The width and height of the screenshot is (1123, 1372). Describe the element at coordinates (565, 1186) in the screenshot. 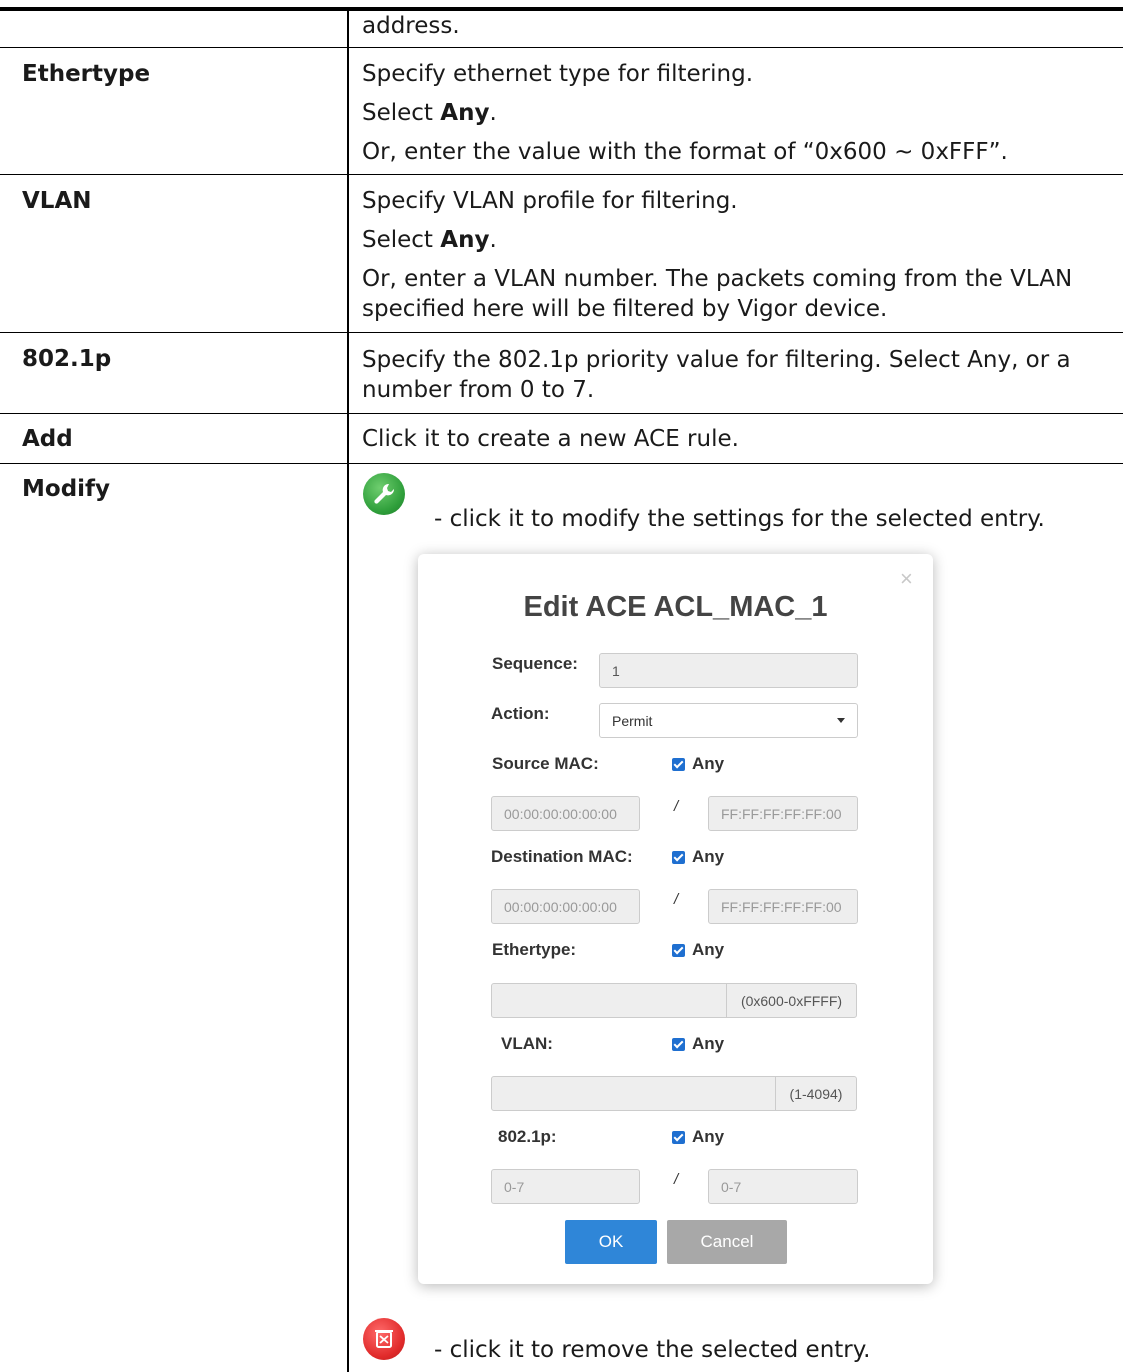

I see `priority-from-field: 0-7` at that location.